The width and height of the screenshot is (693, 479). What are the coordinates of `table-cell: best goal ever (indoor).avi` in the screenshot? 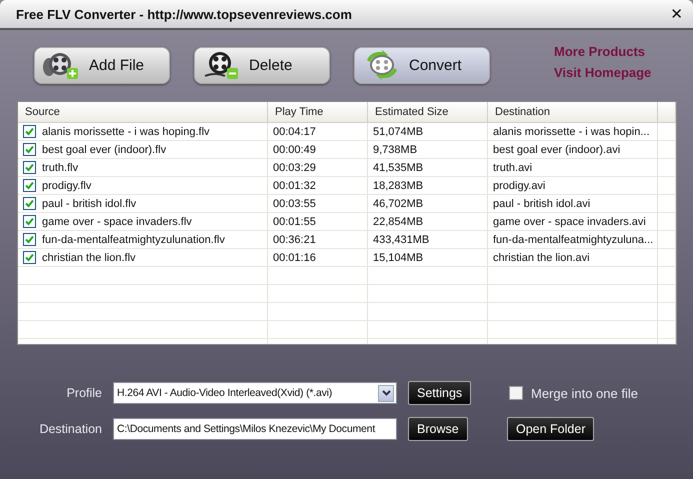 It's located at (556, 150).